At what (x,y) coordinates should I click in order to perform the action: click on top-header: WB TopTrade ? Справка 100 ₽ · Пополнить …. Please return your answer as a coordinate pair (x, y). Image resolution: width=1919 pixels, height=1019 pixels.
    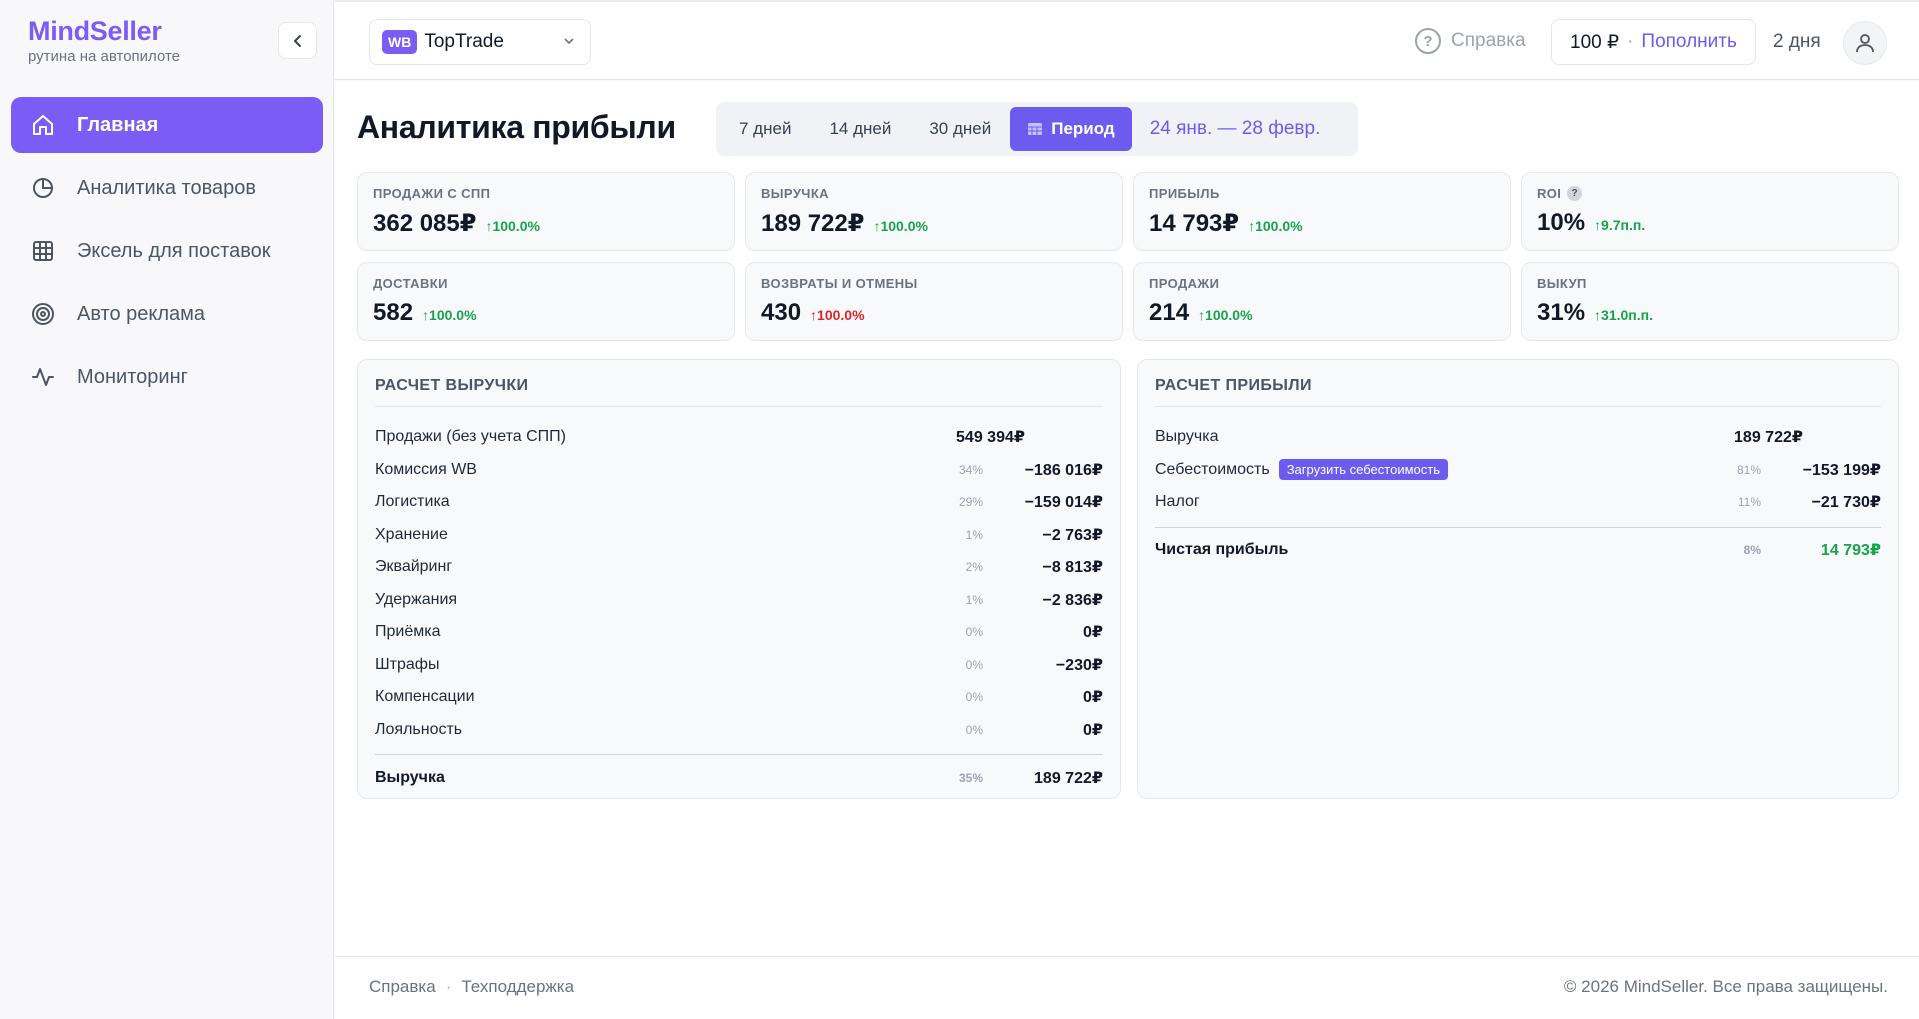
    Looking at the image, I should click on (1127, 40).